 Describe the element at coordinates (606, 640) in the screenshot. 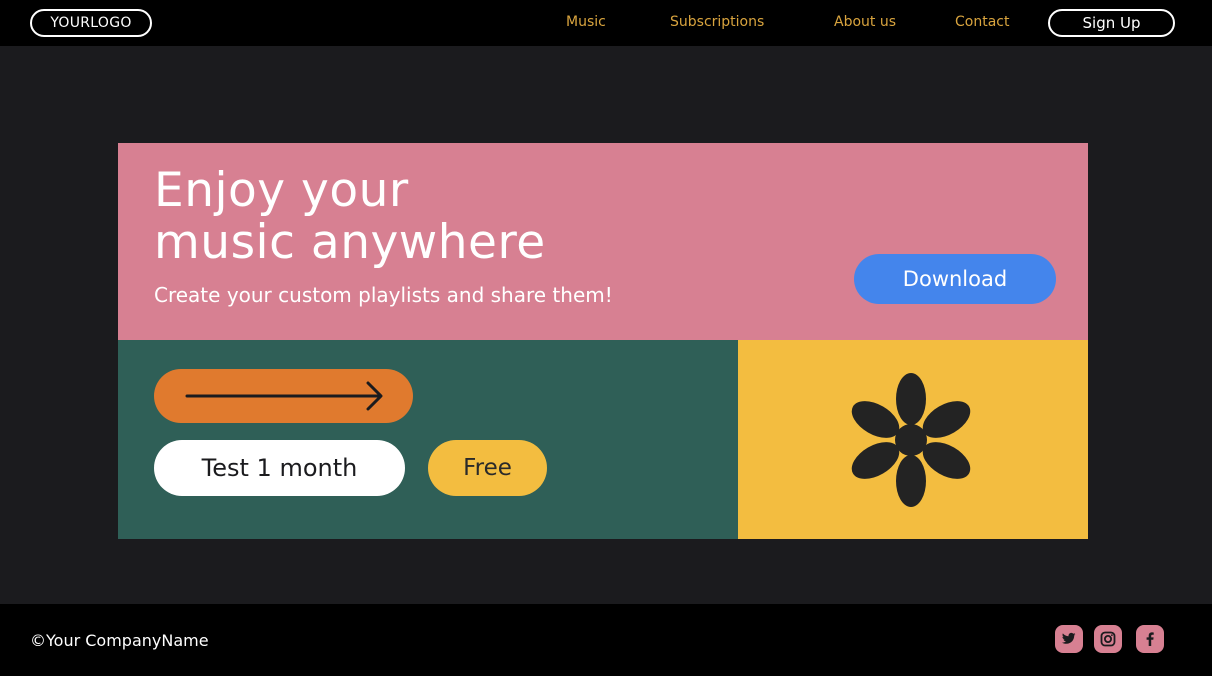

I see `footer: ©Your CompanyName` at that location.